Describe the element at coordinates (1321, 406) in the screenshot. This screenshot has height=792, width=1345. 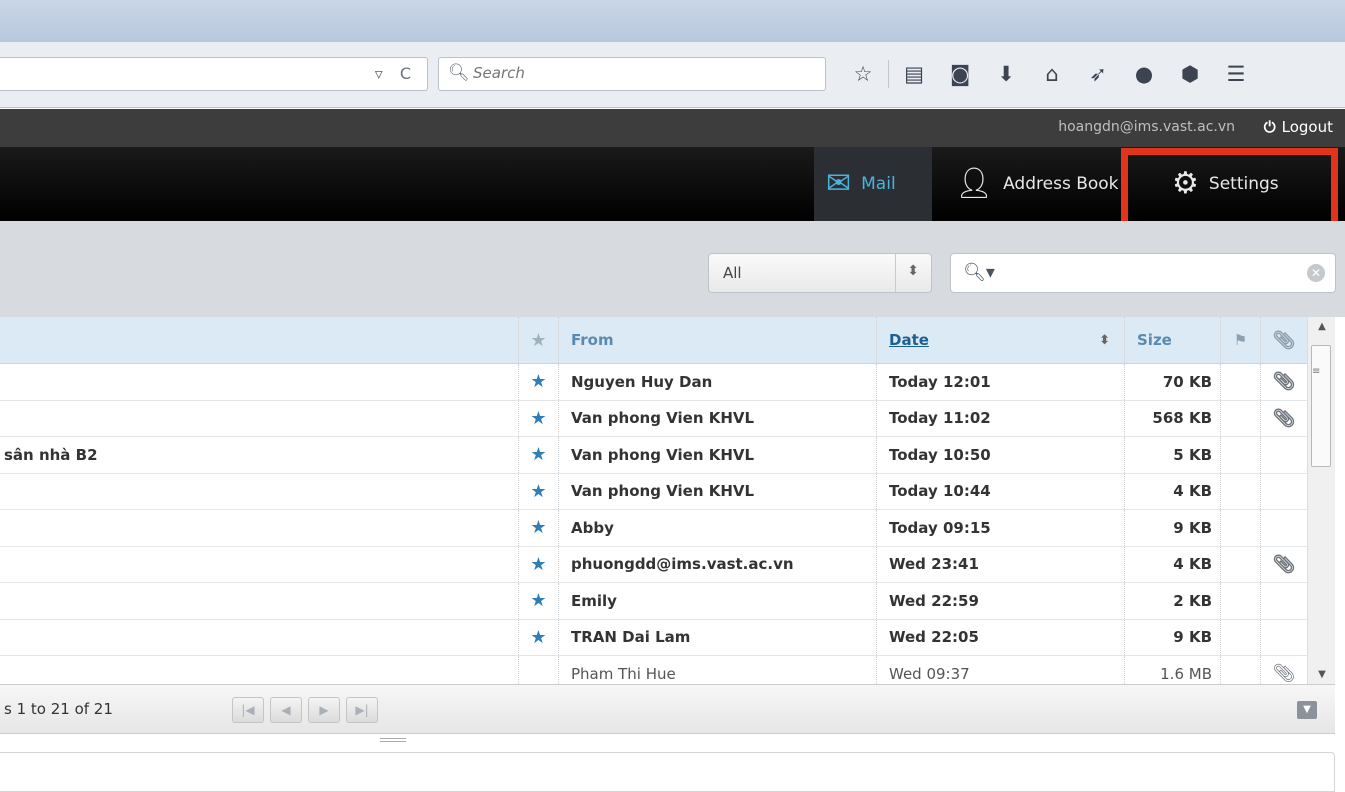
I see `scrollbar-thumb` at that location.